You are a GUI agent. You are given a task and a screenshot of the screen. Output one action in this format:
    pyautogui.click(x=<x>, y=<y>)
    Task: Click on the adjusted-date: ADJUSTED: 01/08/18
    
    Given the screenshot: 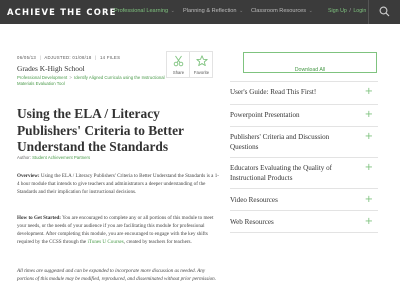 What is the action you would take?
    pyautogui.click(x=68, y=57)
    